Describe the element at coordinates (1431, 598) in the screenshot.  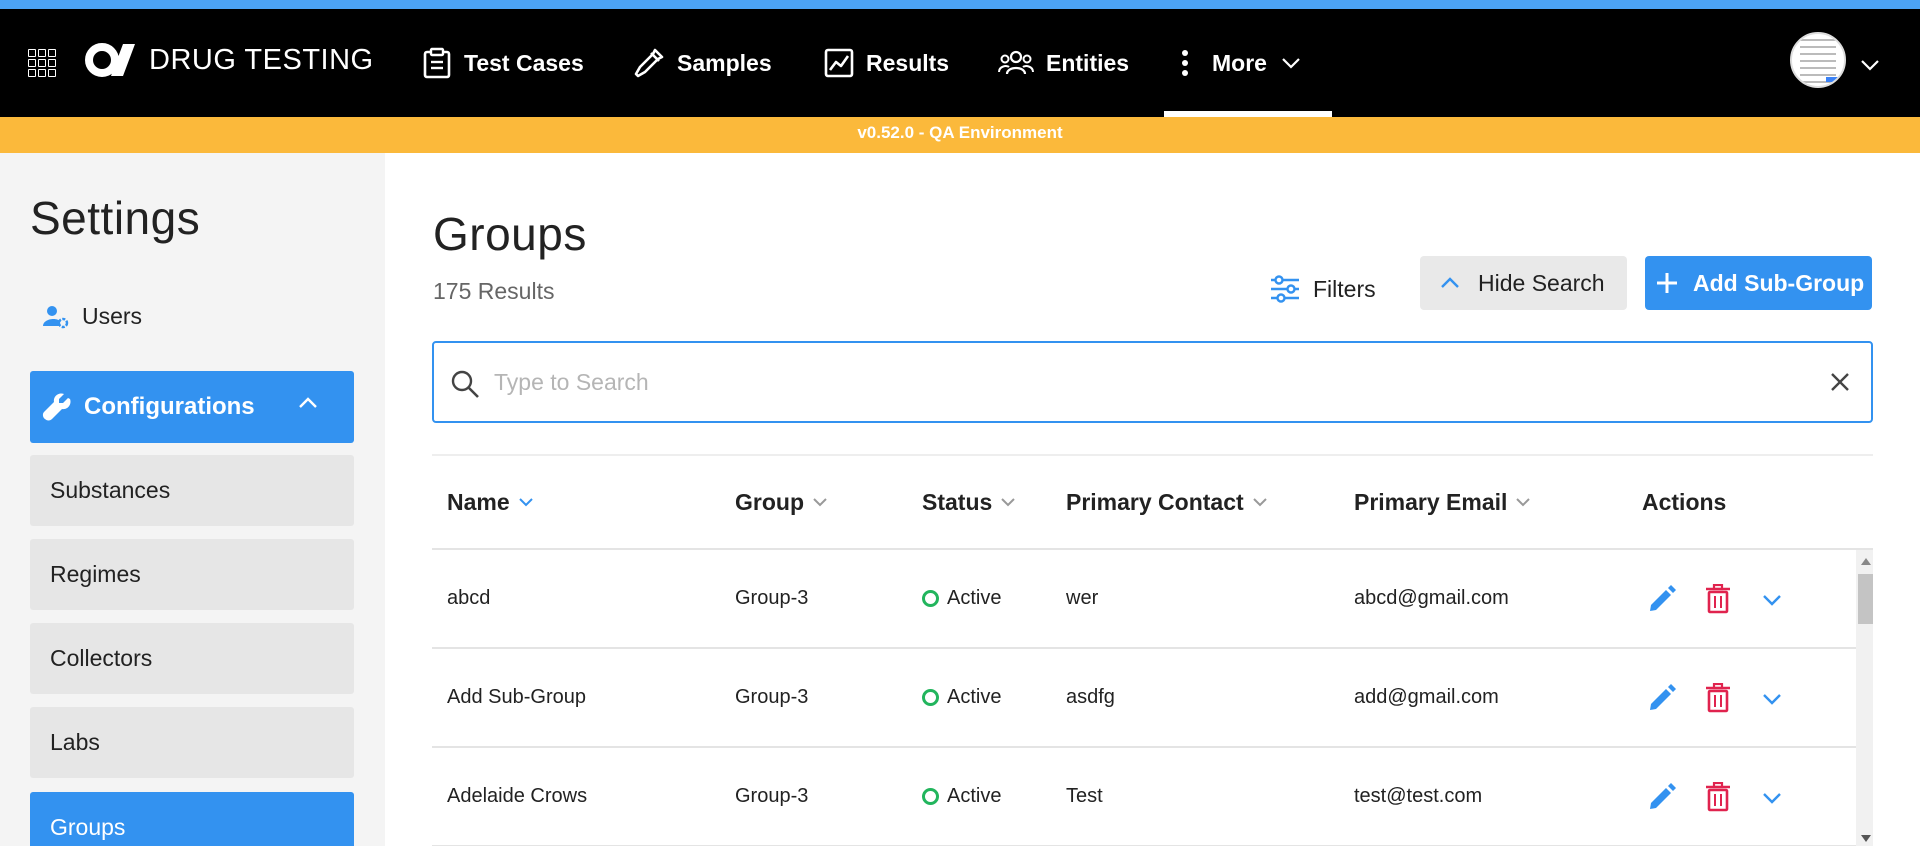
I see `cell-primary-email: abcd@gmail.com` at that location.